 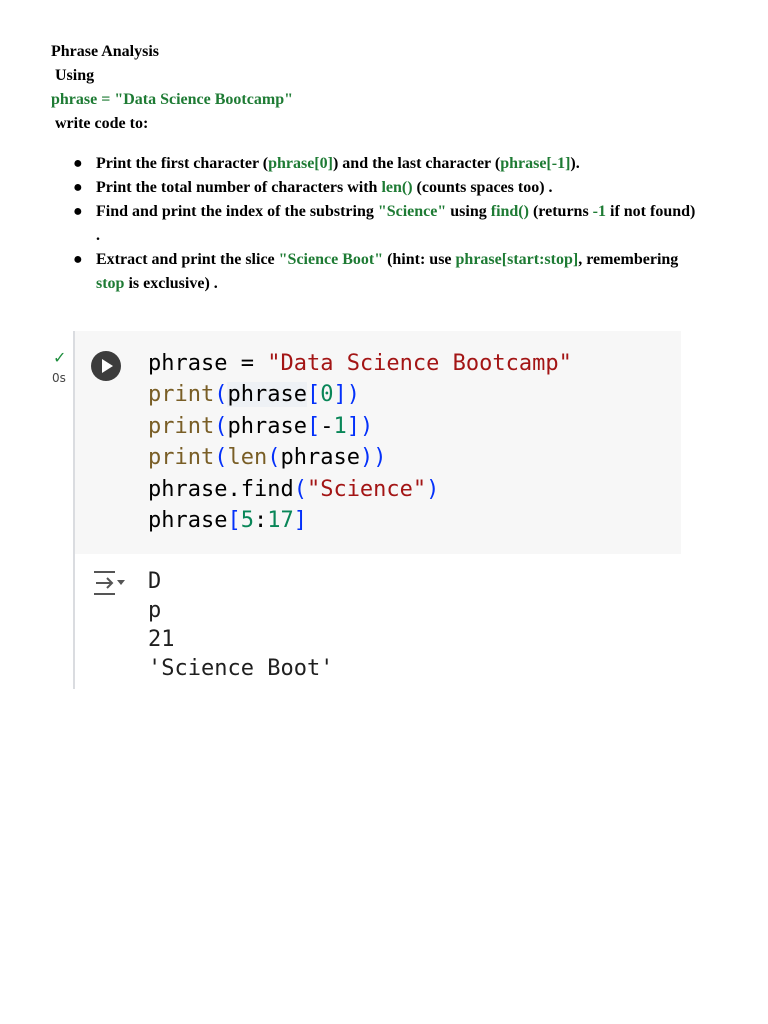 I want to click on task-code: phrase[start:stop], so click(x=517, y=259).